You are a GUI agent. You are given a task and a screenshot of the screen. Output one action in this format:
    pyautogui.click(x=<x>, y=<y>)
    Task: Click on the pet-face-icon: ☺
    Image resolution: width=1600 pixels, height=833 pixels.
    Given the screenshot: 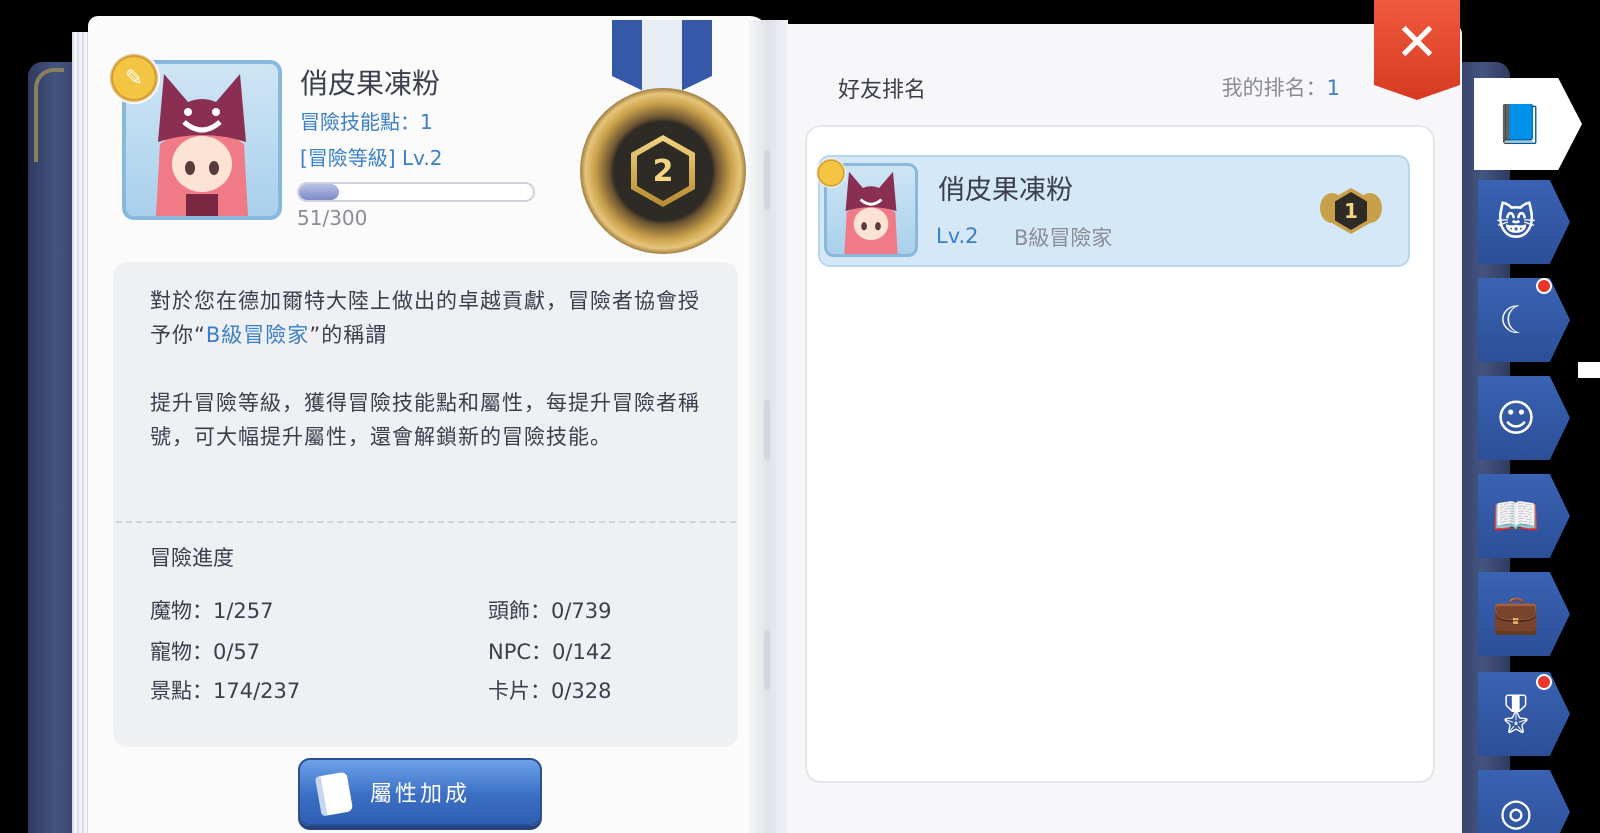 What is the action you would take?
    pyautogui.click(x=1516, y=418)
    